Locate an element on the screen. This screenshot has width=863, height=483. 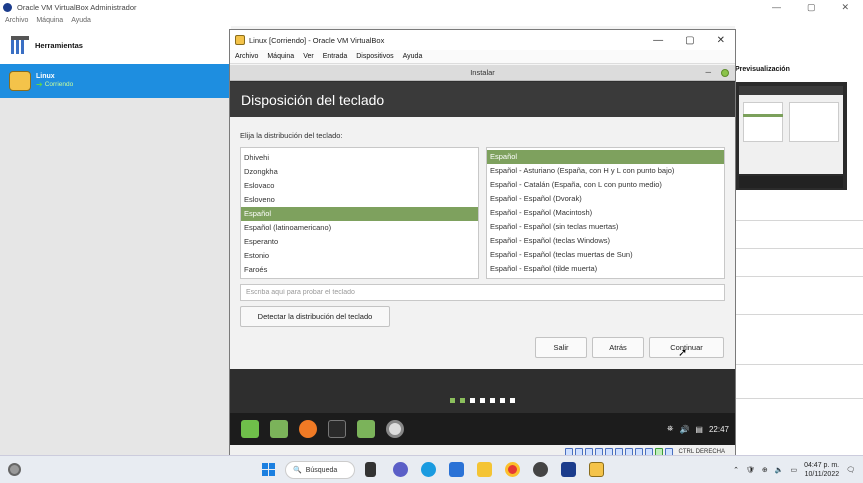
close-icon: ✕ is located at coordinates (845, 7).